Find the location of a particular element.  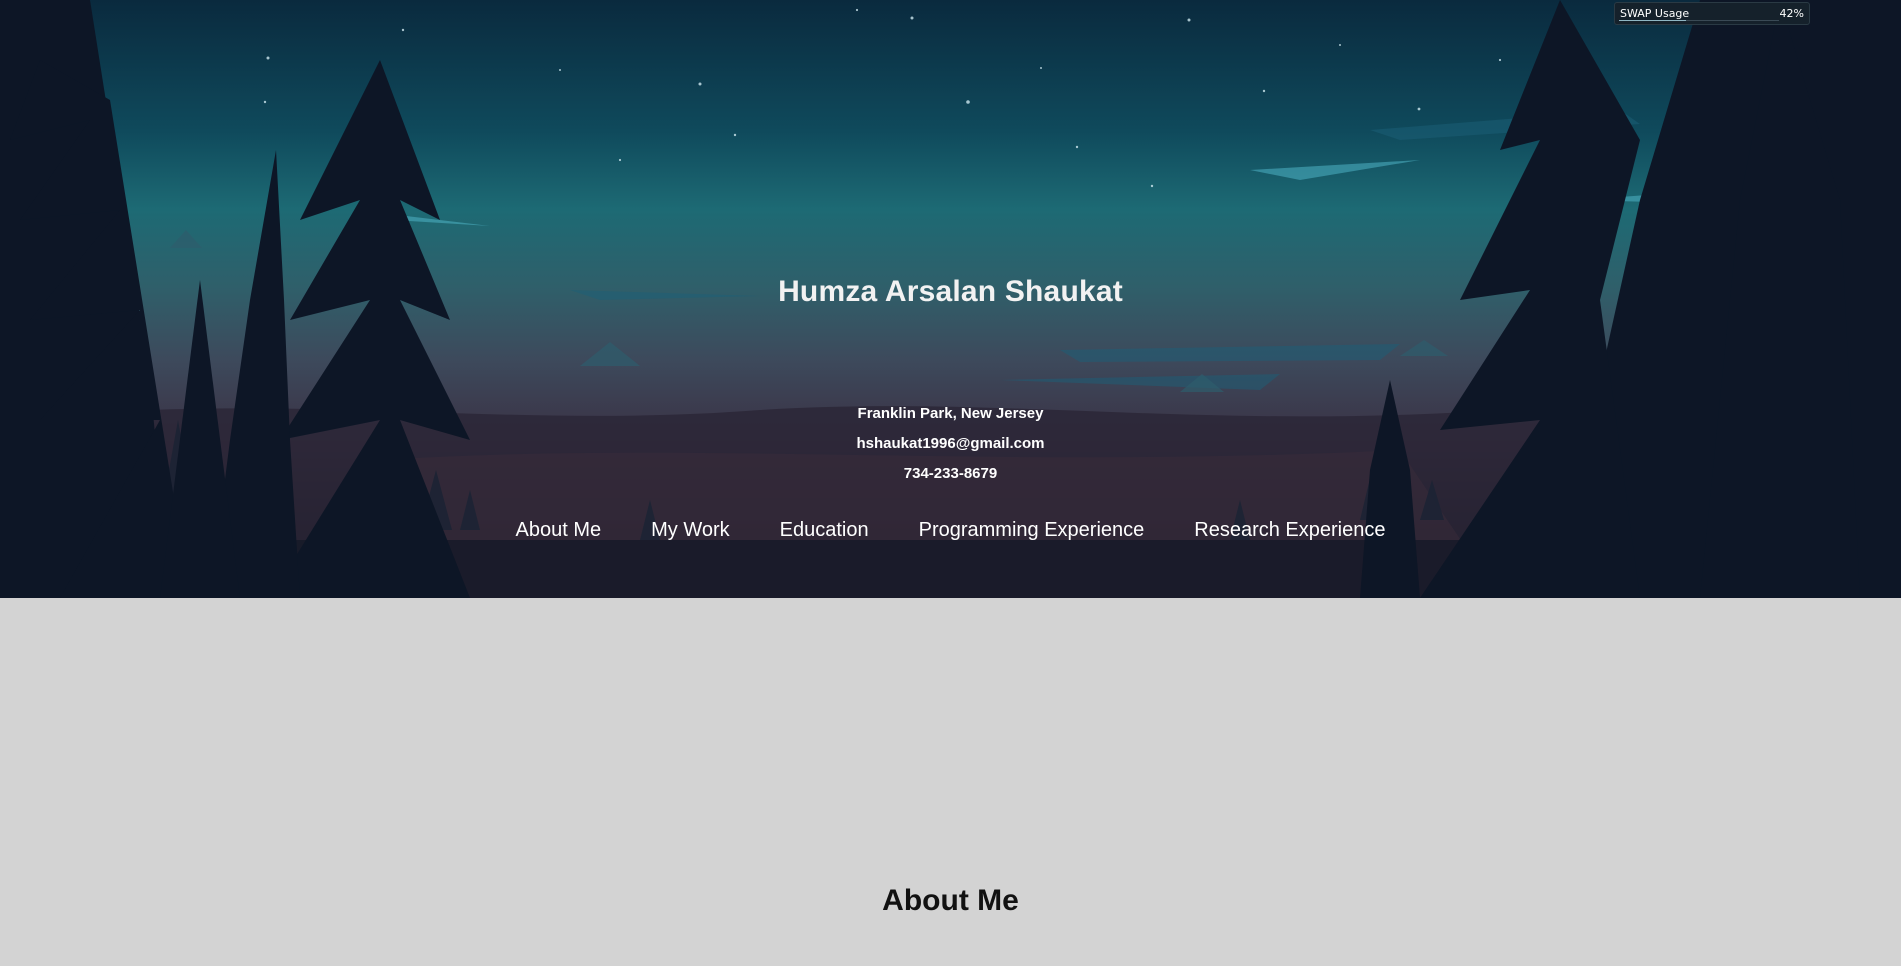

swap-usage-bar is located at coordinates (1699, 20).